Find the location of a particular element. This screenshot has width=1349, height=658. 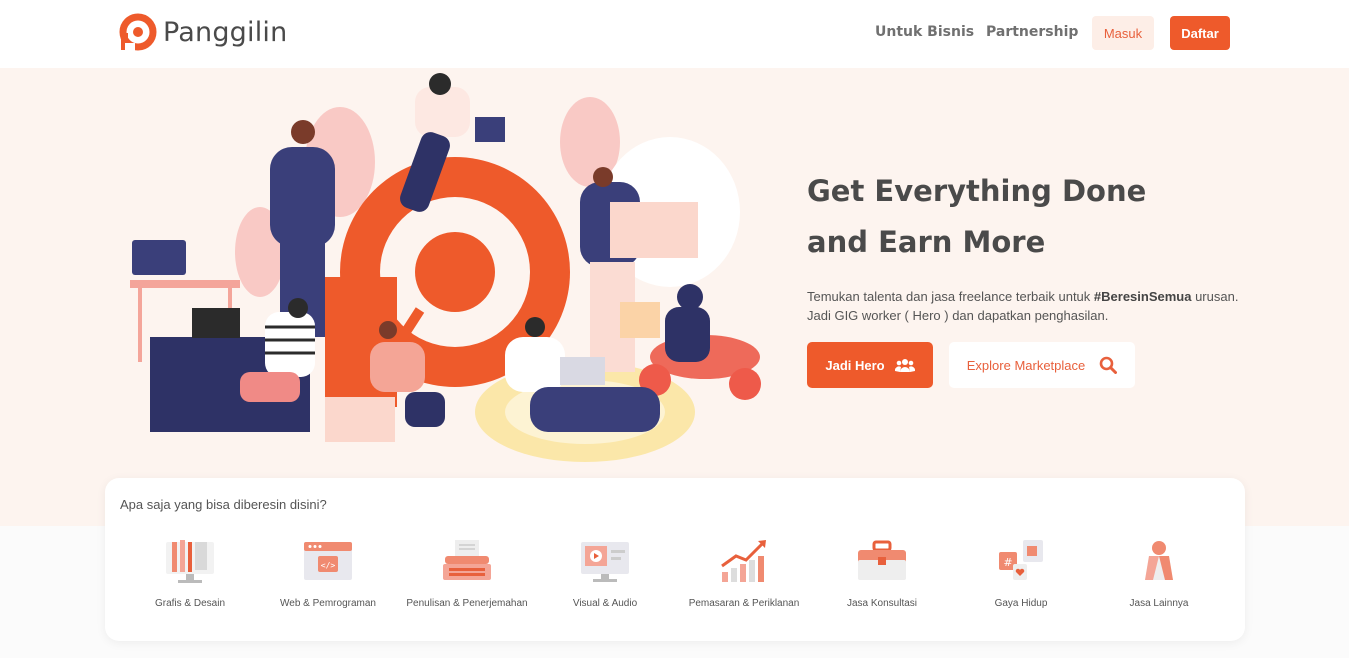

category-label: Visual & Audio is located at coordinates (605, 603).